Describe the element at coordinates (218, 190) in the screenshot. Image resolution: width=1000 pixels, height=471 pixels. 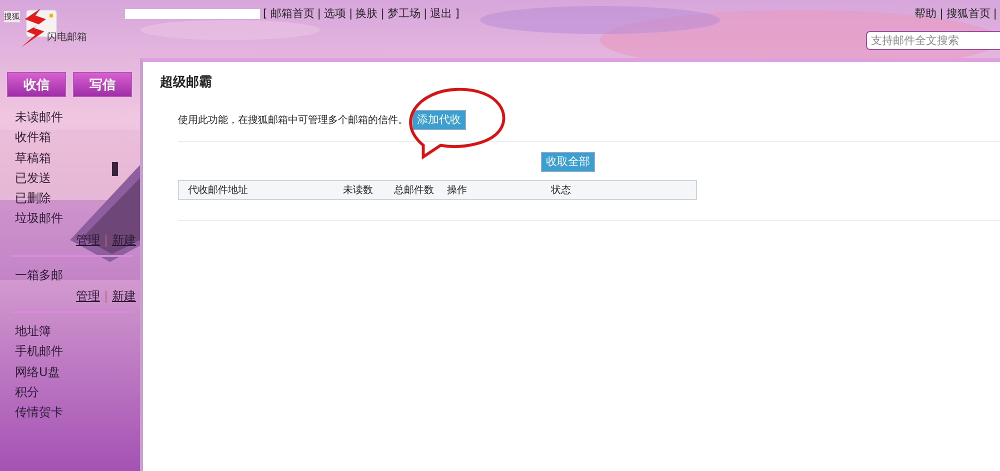
I see `column-header: 代收邮件地址` at that location.